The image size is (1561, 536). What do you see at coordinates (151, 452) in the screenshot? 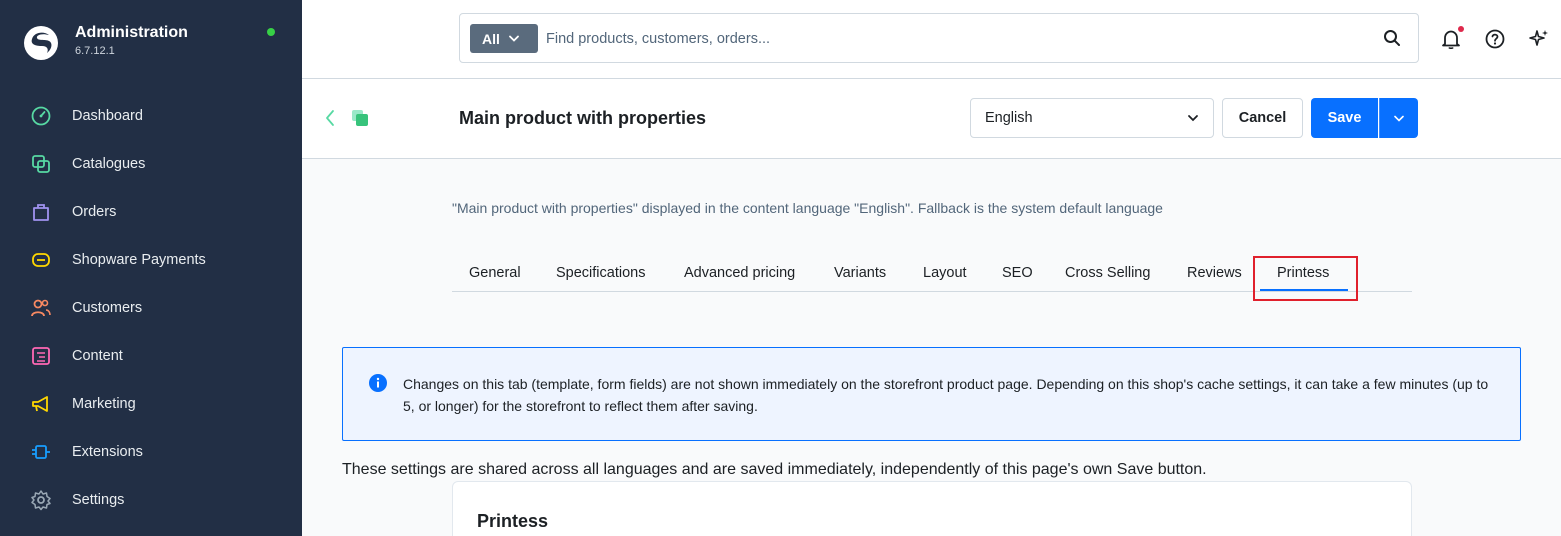
I see `sidebar-item-extensions: Extensions` at bounding box center [151, 452].